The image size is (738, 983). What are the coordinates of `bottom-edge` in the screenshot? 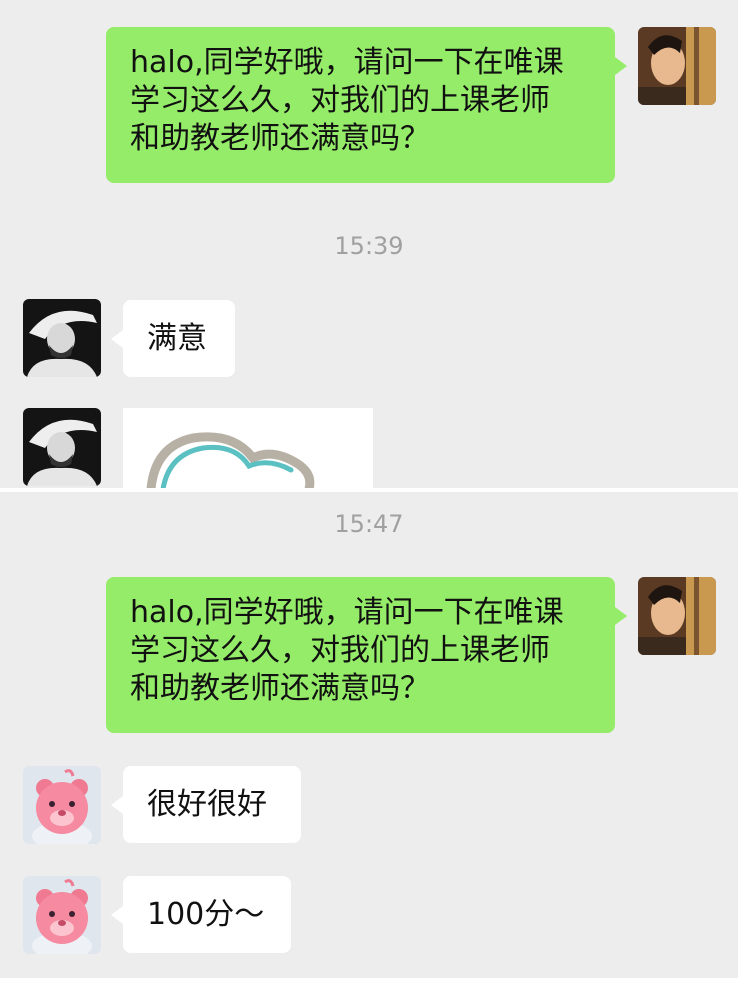 It's located at (369, 980).